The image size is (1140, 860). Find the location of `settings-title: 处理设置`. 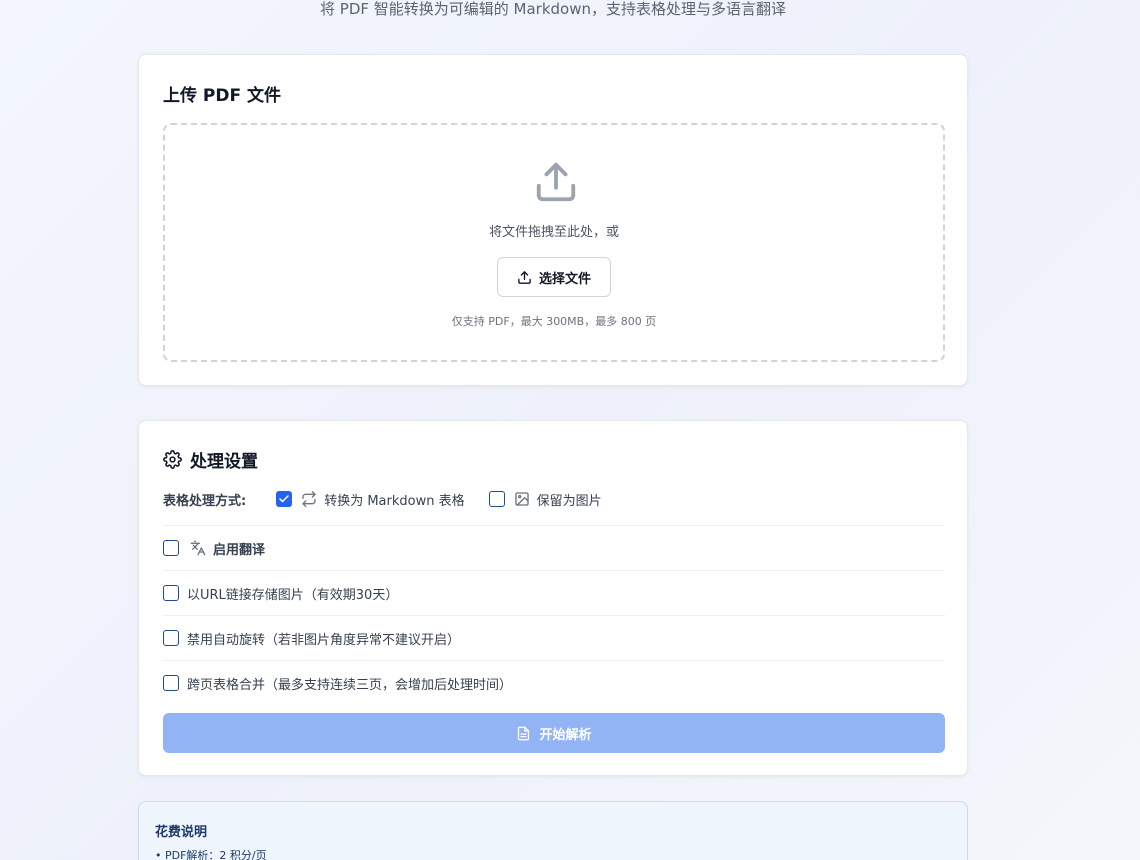

settings-title: 处理设置 is located at coordinates (224, 462).